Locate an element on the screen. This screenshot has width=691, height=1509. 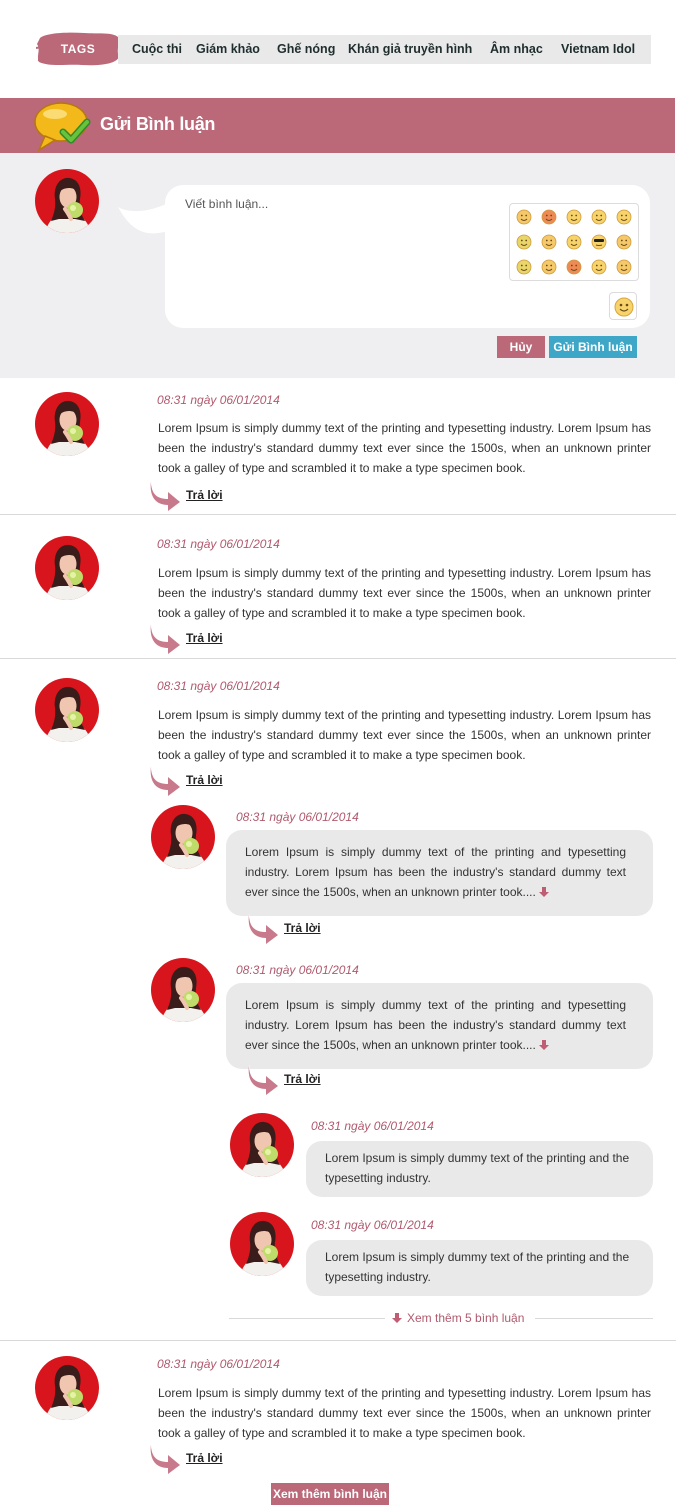
comment-input is located at coordinates (345, 252).